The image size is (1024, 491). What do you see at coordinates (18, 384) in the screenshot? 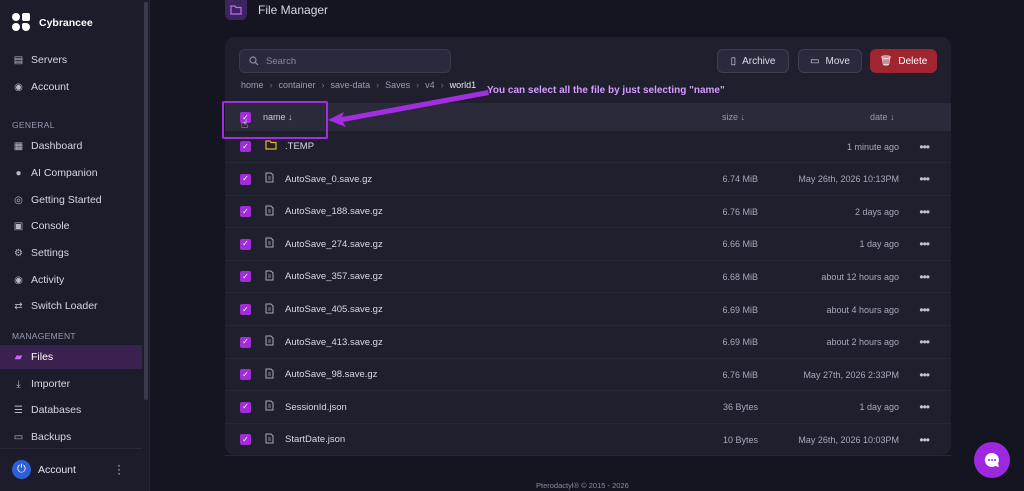
I see `download-icon: ⤓` at bounding box center [18, 384].